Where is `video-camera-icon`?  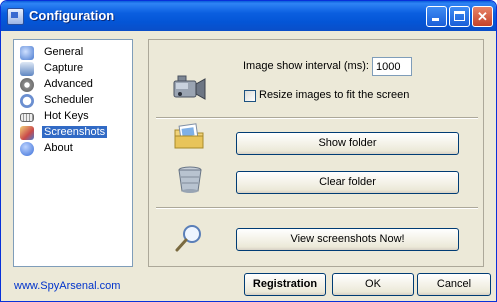 video-camera-icon is located at coordinates (189, 87).